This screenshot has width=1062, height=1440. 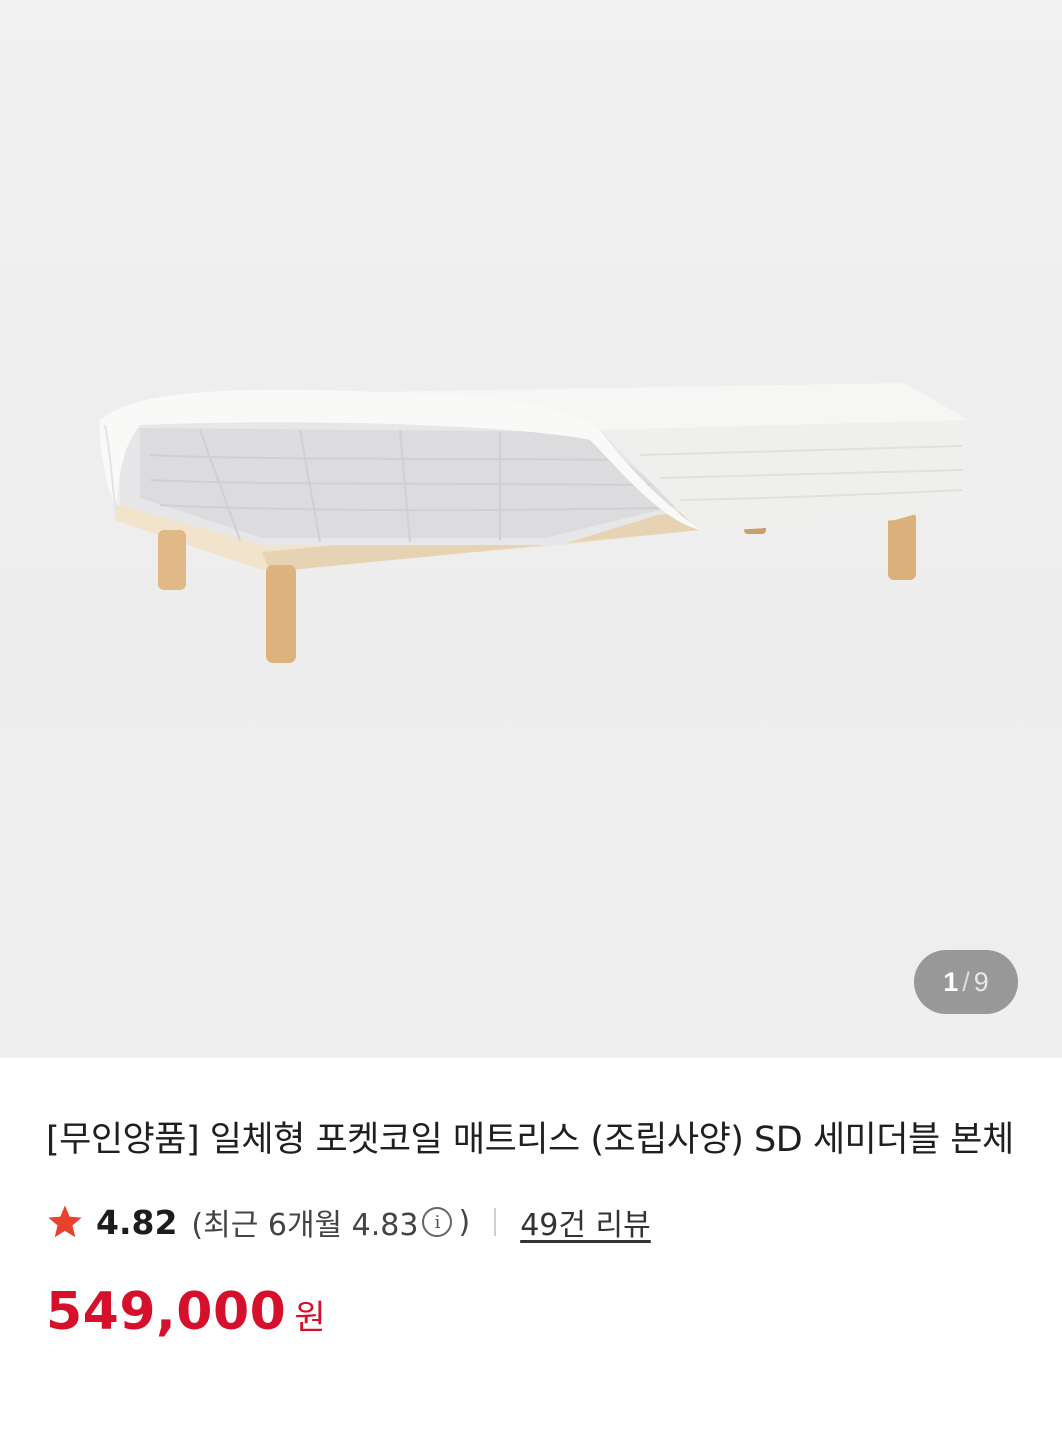 I want to click on price-amount: 549,000, so click(x=166, y=1312).